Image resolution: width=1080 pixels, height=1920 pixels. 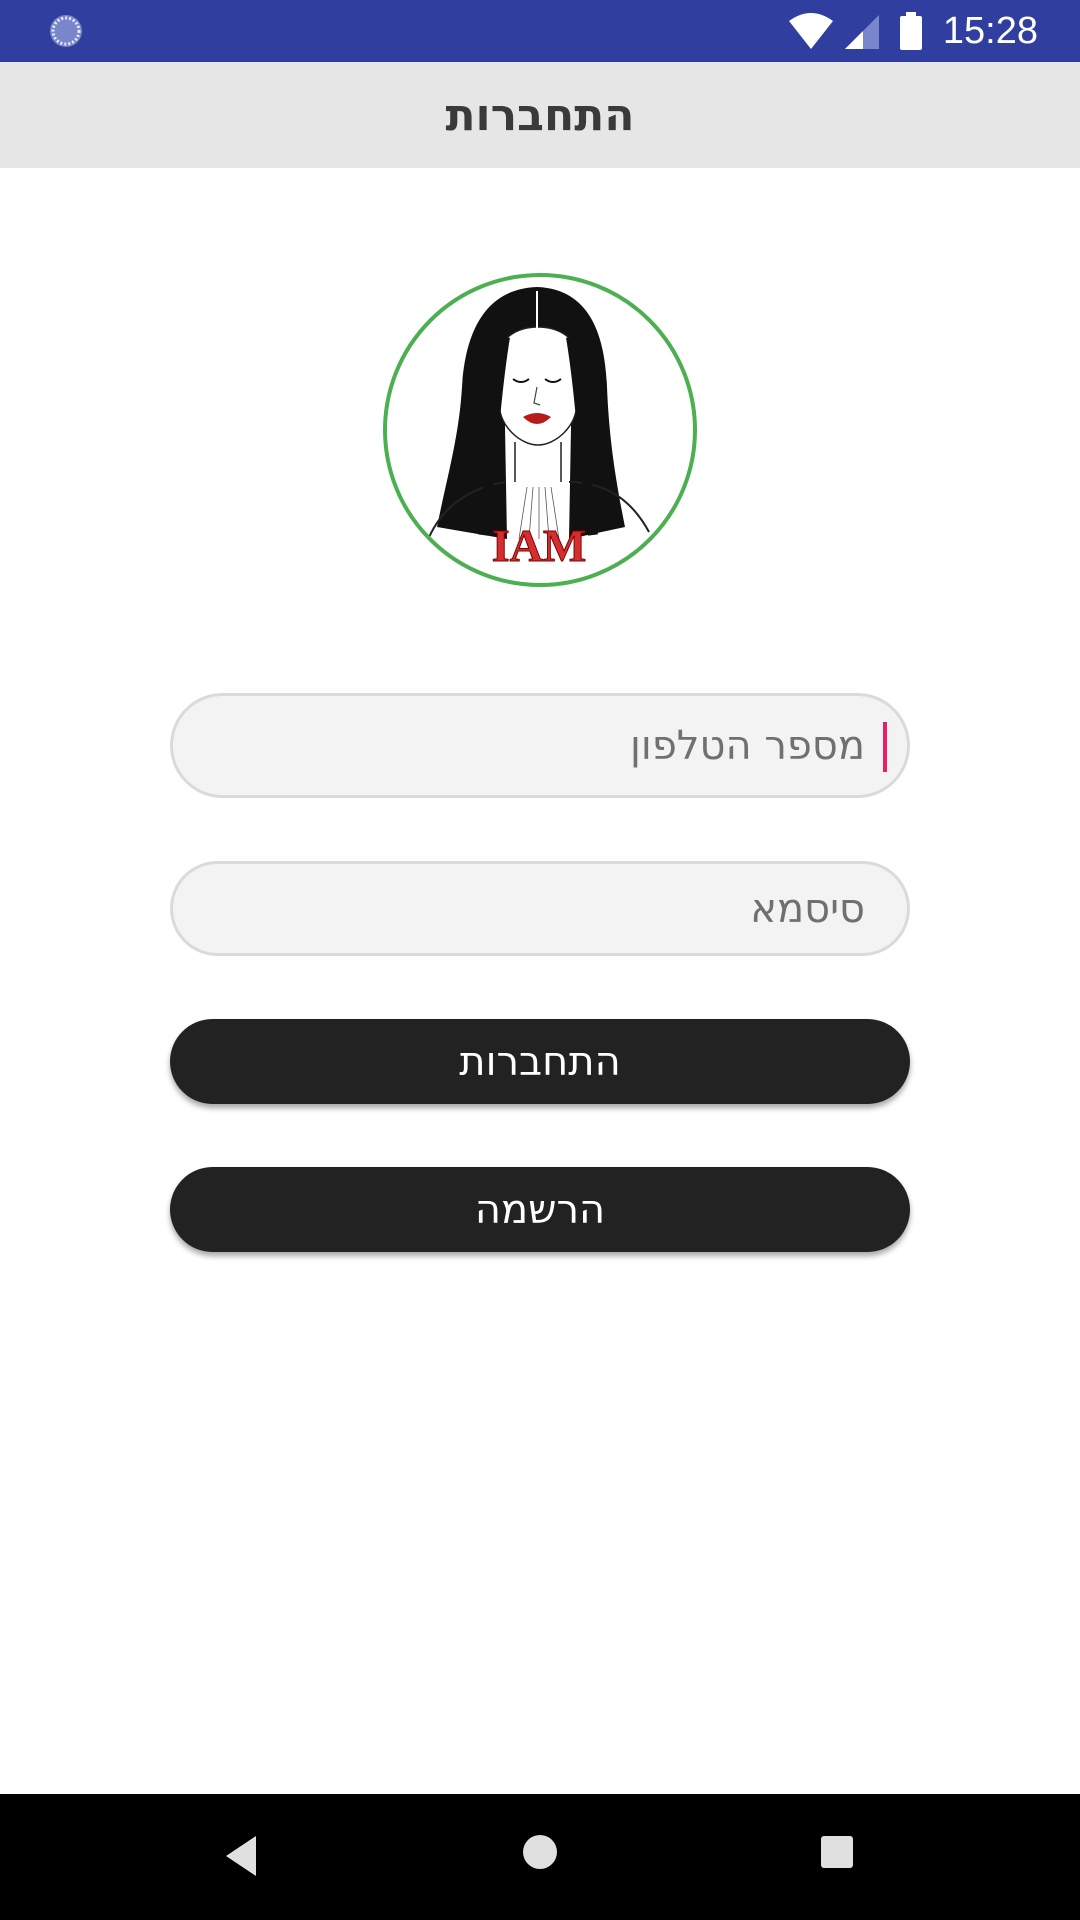 I want to click on app-logo: IAM, so click(x=540, y=430).